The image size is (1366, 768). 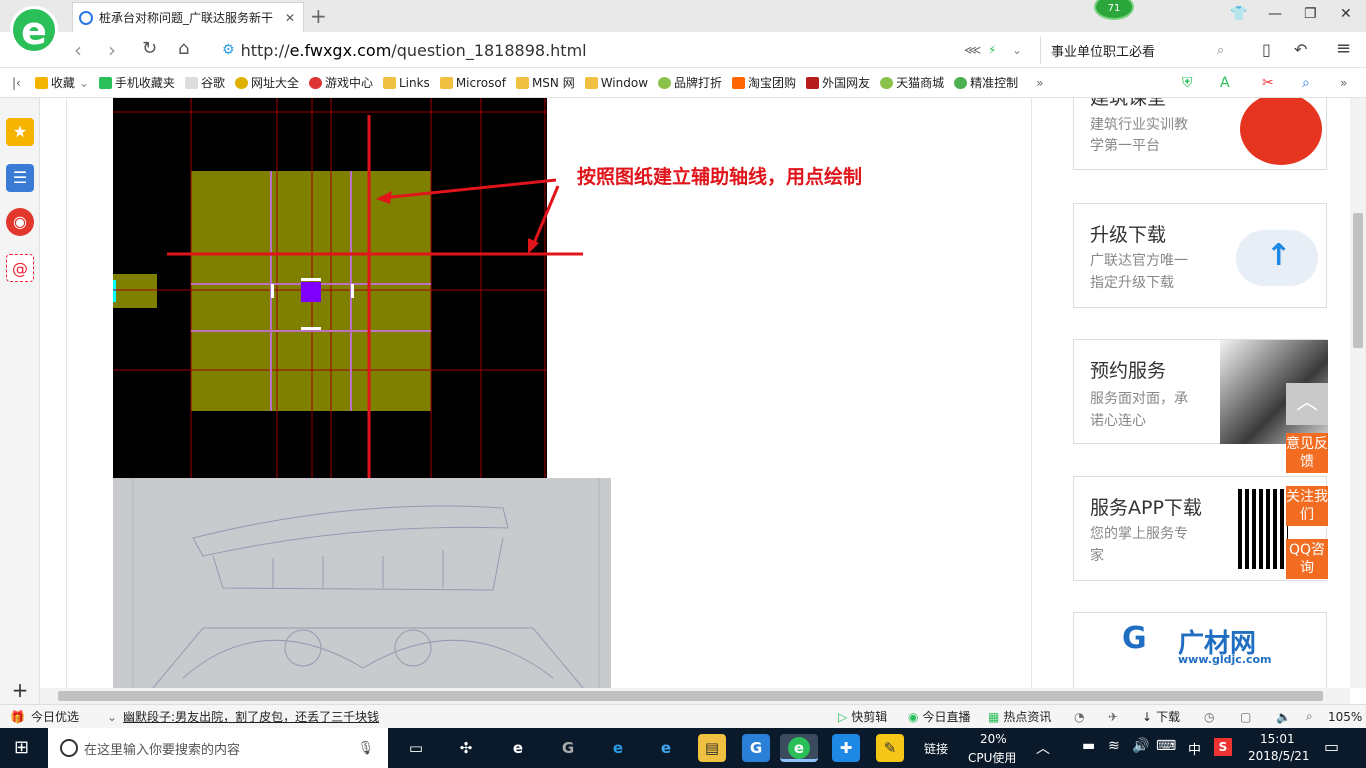 I want to click on keyboard-icon: ⌨, so click(x=1166, y=746).